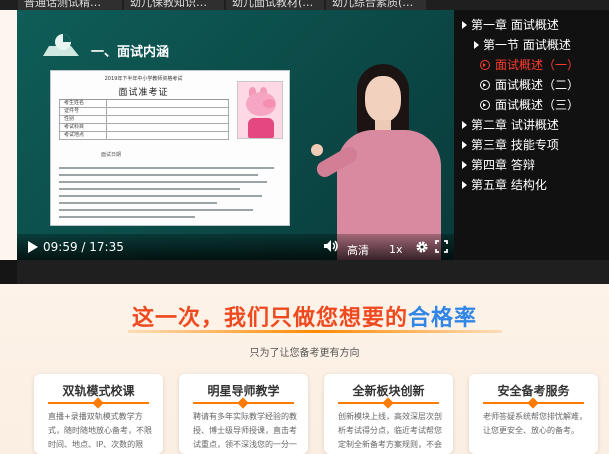  I want to click on feature-card-title: 安全备考服务, so click(533, 391).